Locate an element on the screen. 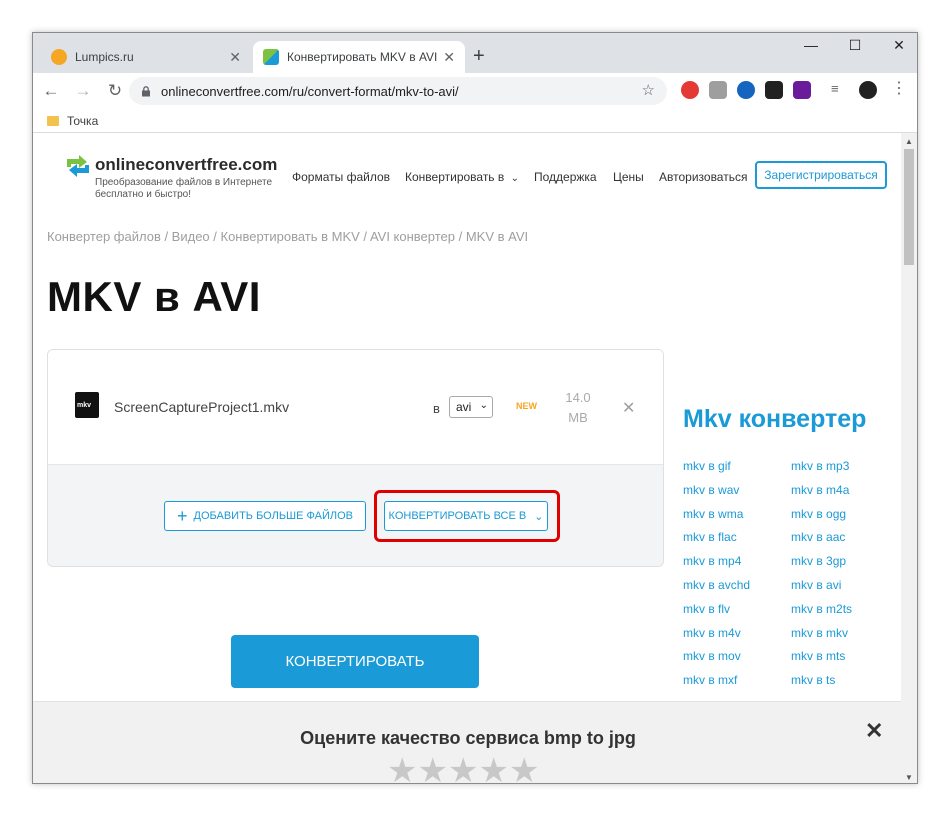 Image resolution: width=950 pixels, height=817 pixels. add-more-files-button: + ДОБАВИТЬ БОЛЬШЕ ФАЙЛОВ is located at coordinates (265, 516).